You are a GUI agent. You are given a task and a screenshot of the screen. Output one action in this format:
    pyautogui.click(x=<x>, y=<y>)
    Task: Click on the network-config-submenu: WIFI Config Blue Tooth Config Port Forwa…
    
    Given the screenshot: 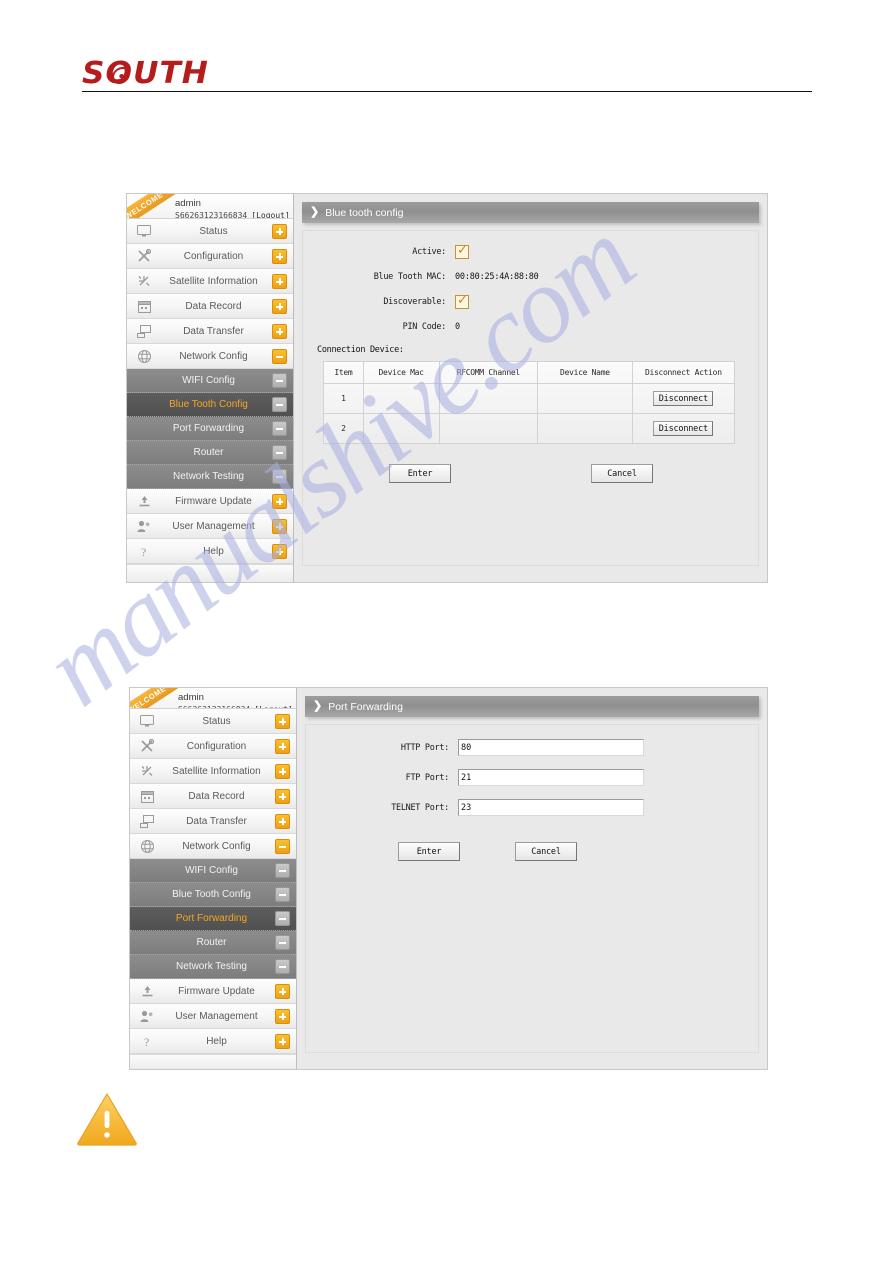 What is the action you would take?
    pyautogui.click(x=210, y=429)
    